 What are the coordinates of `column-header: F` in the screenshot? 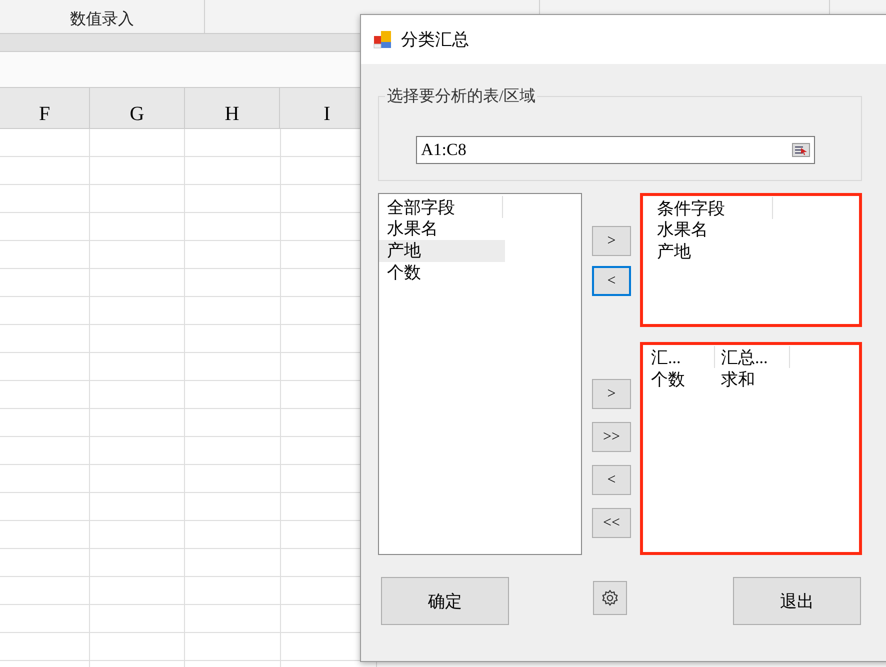 It's located at (45, 108).